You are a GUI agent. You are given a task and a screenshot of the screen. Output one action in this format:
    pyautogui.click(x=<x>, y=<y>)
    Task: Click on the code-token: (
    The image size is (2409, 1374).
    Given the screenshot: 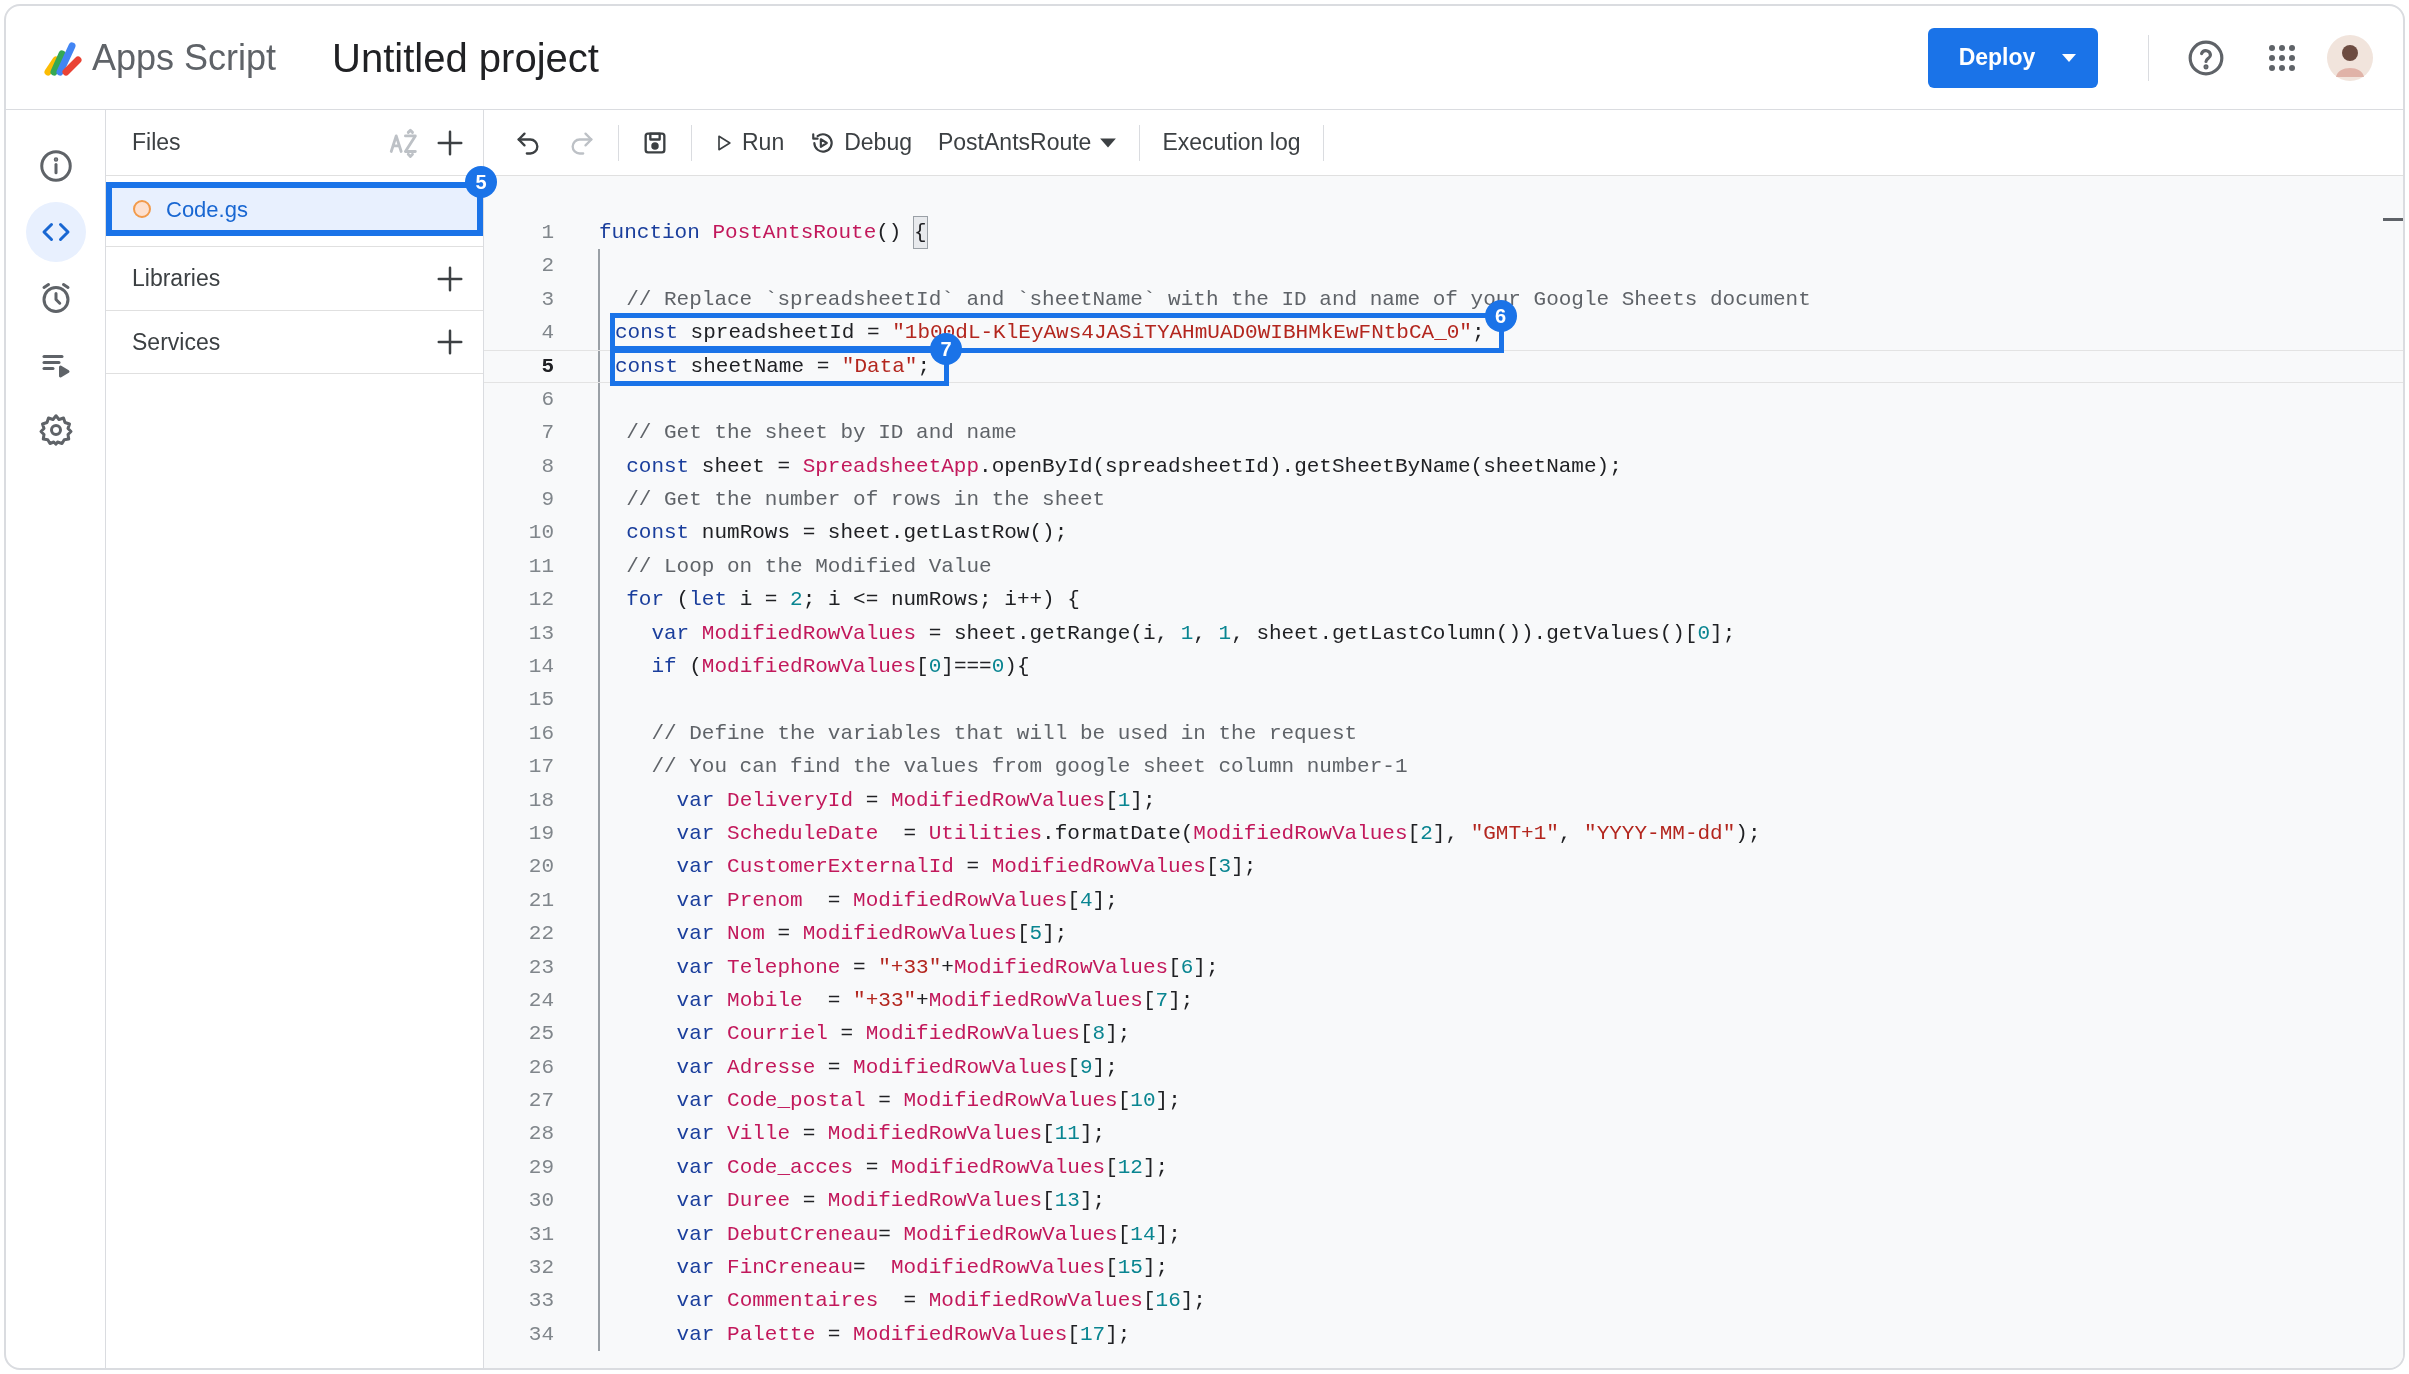 What is the action you would take?
    pyautogui.click(x=695, y=667)
    